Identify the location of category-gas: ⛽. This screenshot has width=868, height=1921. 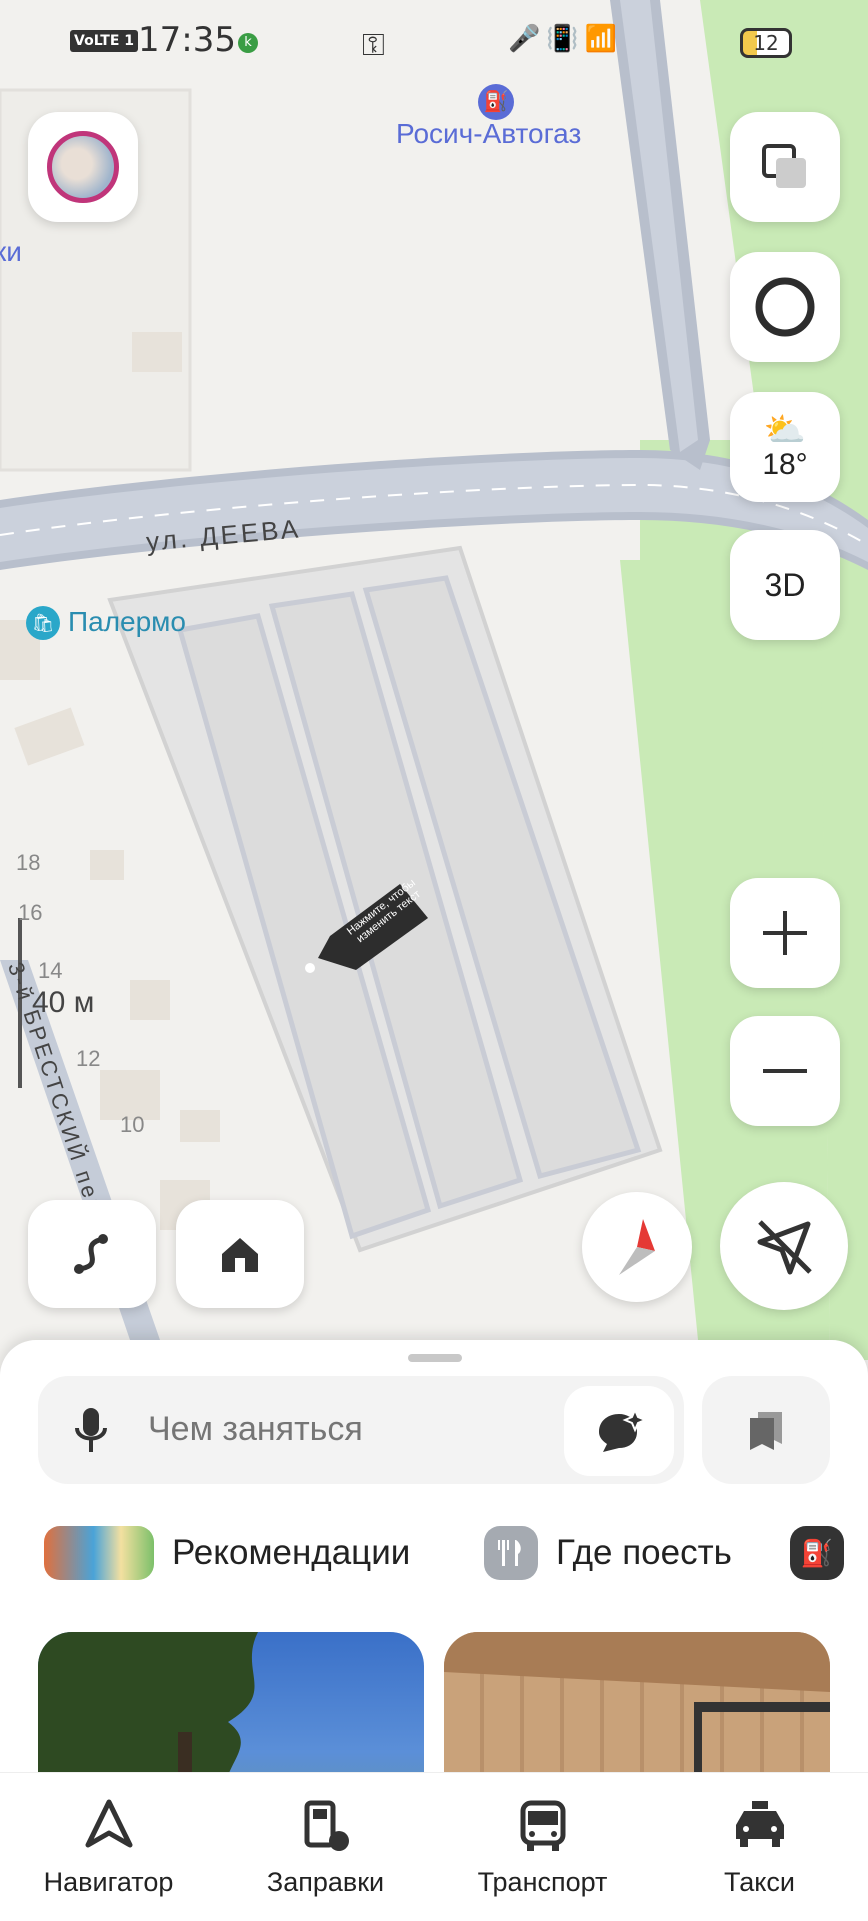
(826, 1553).